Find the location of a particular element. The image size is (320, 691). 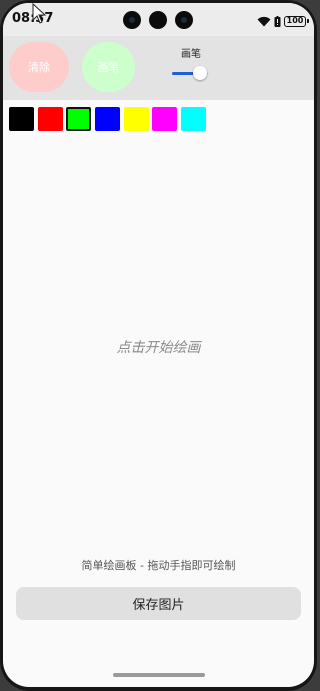

battery-icon: 100 is located at coordinates (296, 21).